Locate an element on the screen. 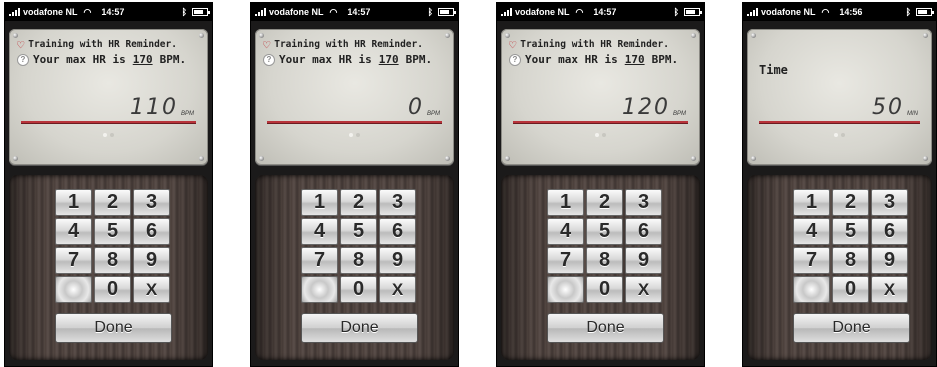  bluetooth-icon: ᛒ is located at coordinates (676, 12).